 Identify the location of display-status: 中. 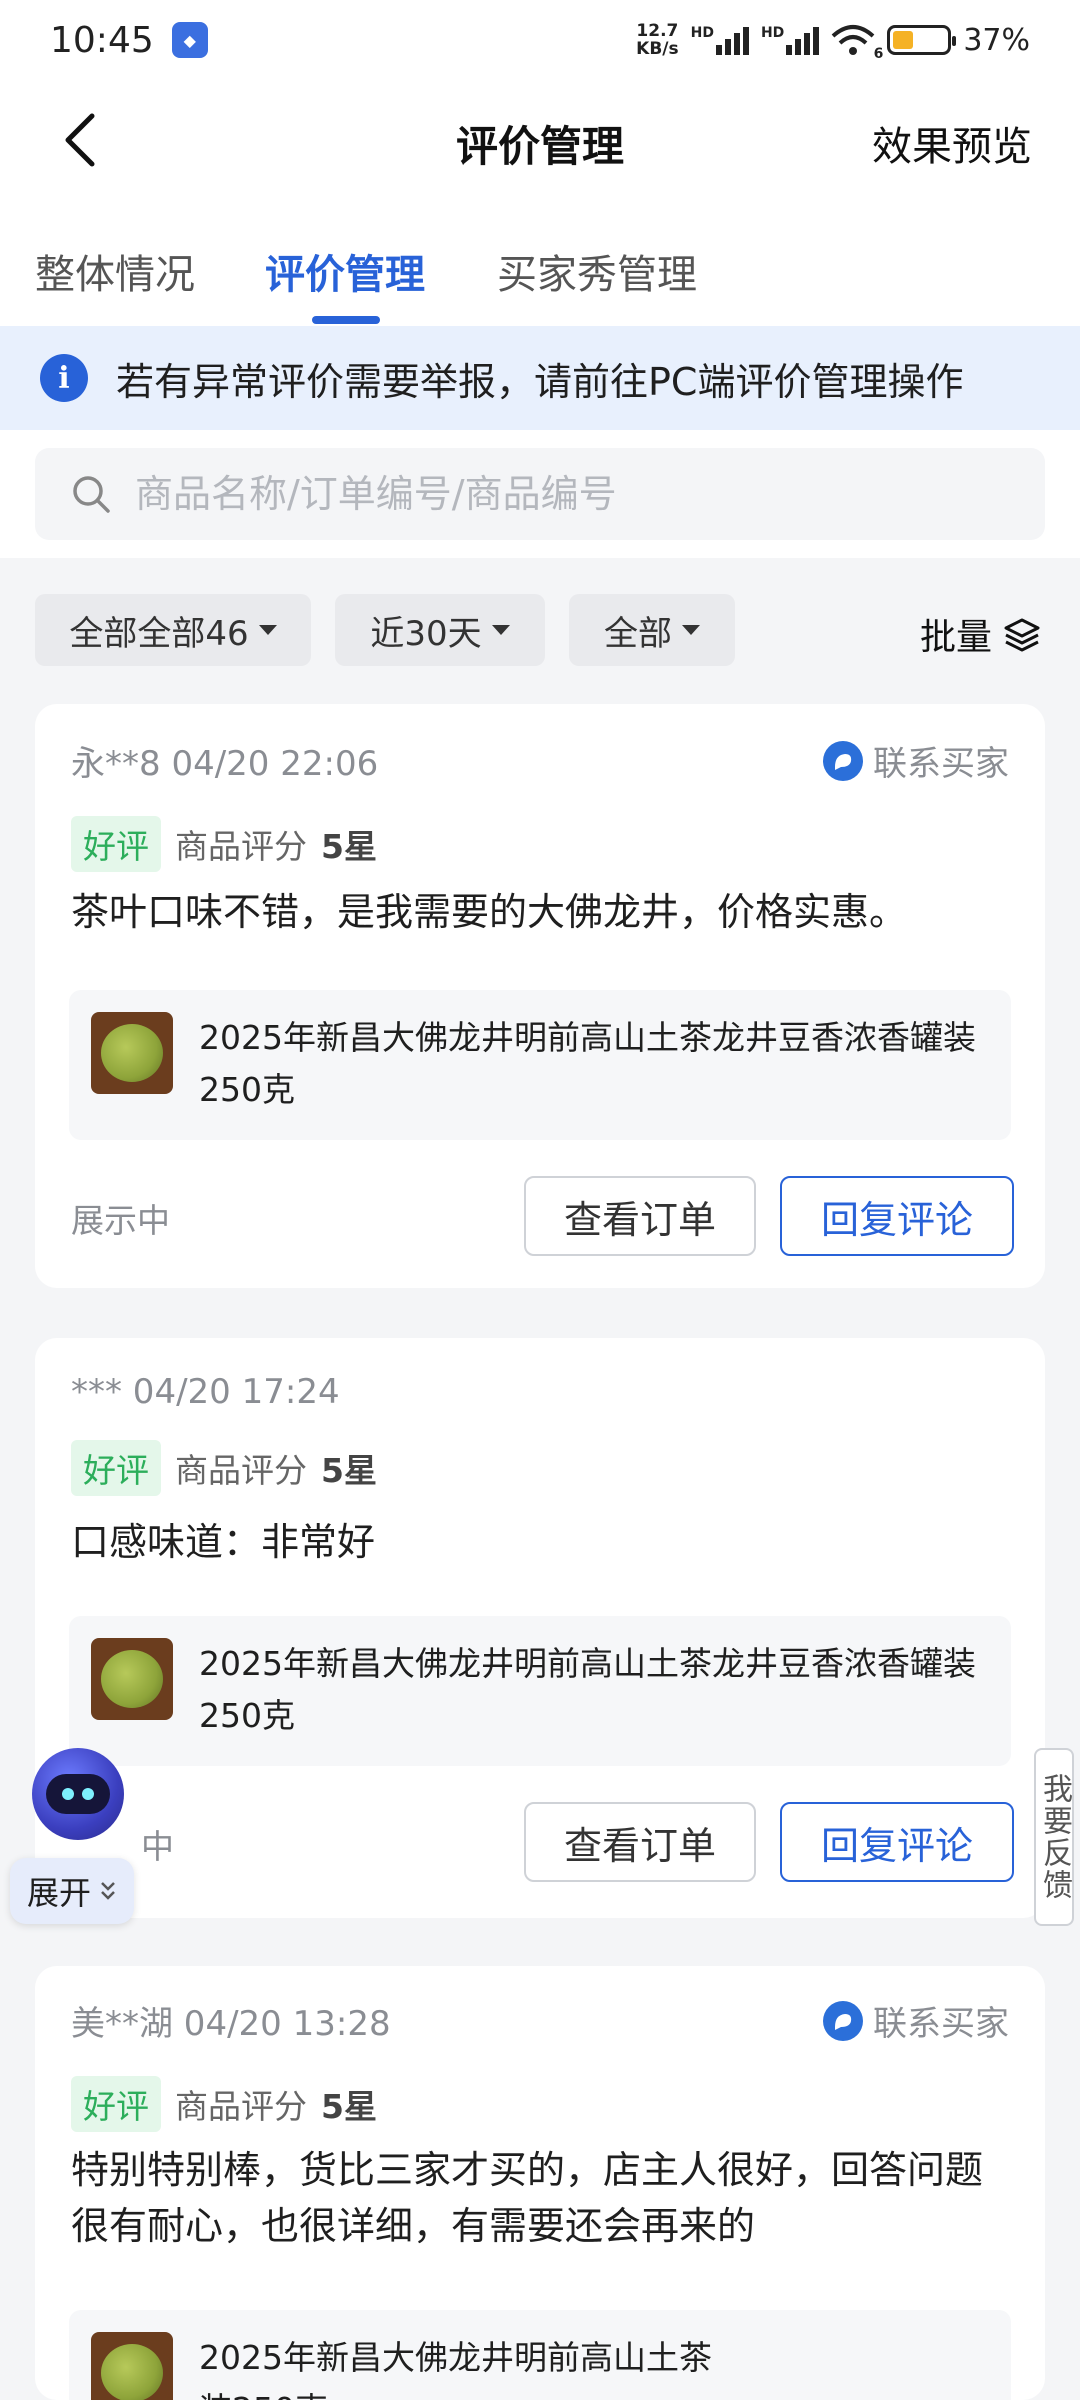
(157, 1846).